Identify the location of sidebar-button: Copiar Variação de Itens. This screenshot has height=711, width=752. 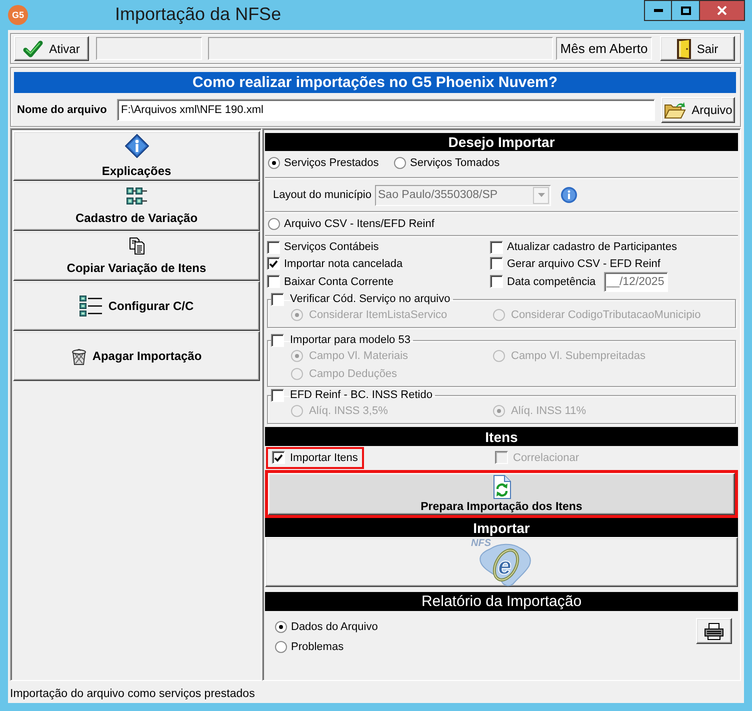
(136, 256).